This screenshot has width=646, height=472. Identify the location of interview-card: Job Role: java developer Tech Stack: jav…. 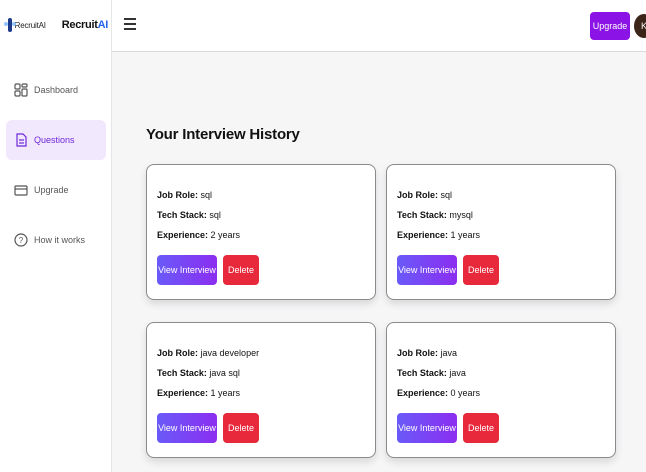
(261, 390).